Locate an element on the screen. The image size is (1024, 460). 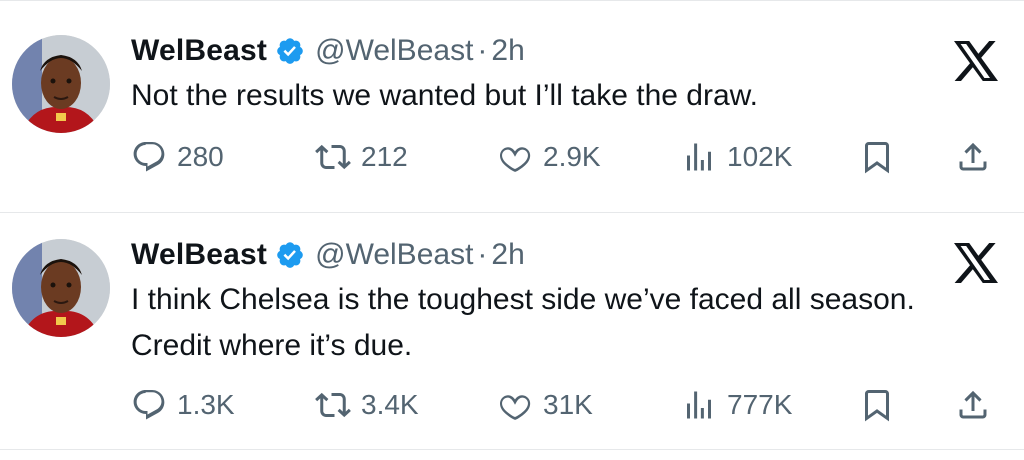
retweet-button: 212 is located at coordinates (361, 157).